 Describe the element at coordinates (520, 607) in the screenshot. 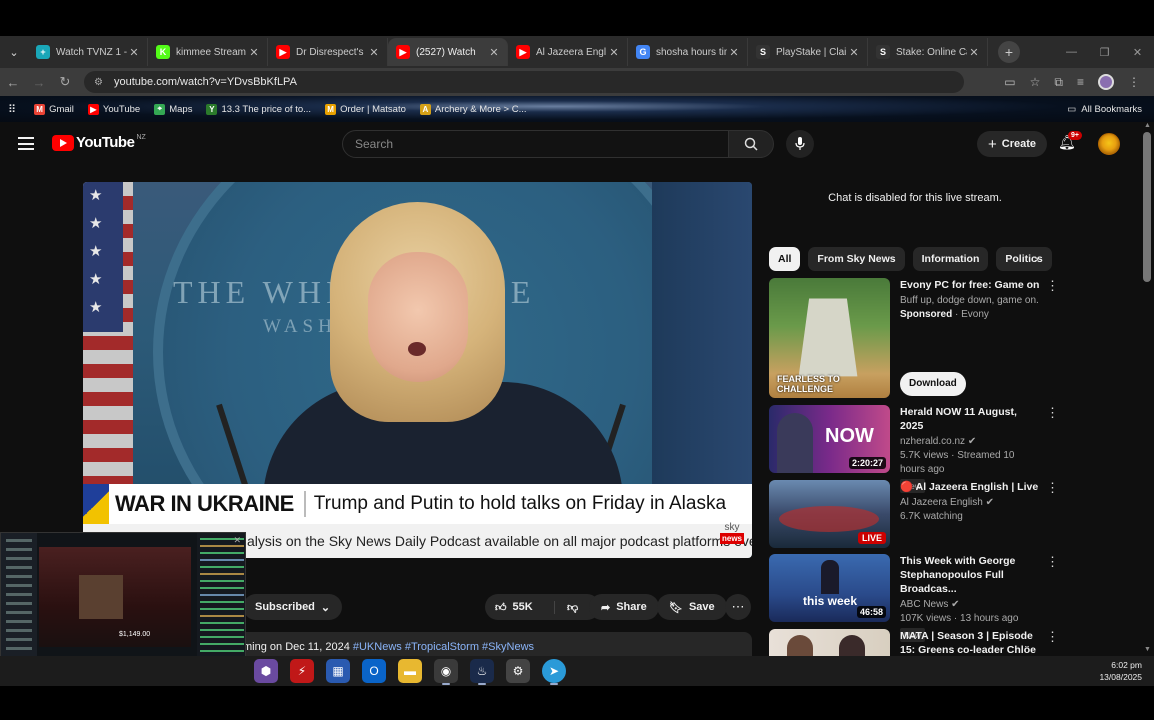

I see `like-button: 👍︎ 55K` at that location.